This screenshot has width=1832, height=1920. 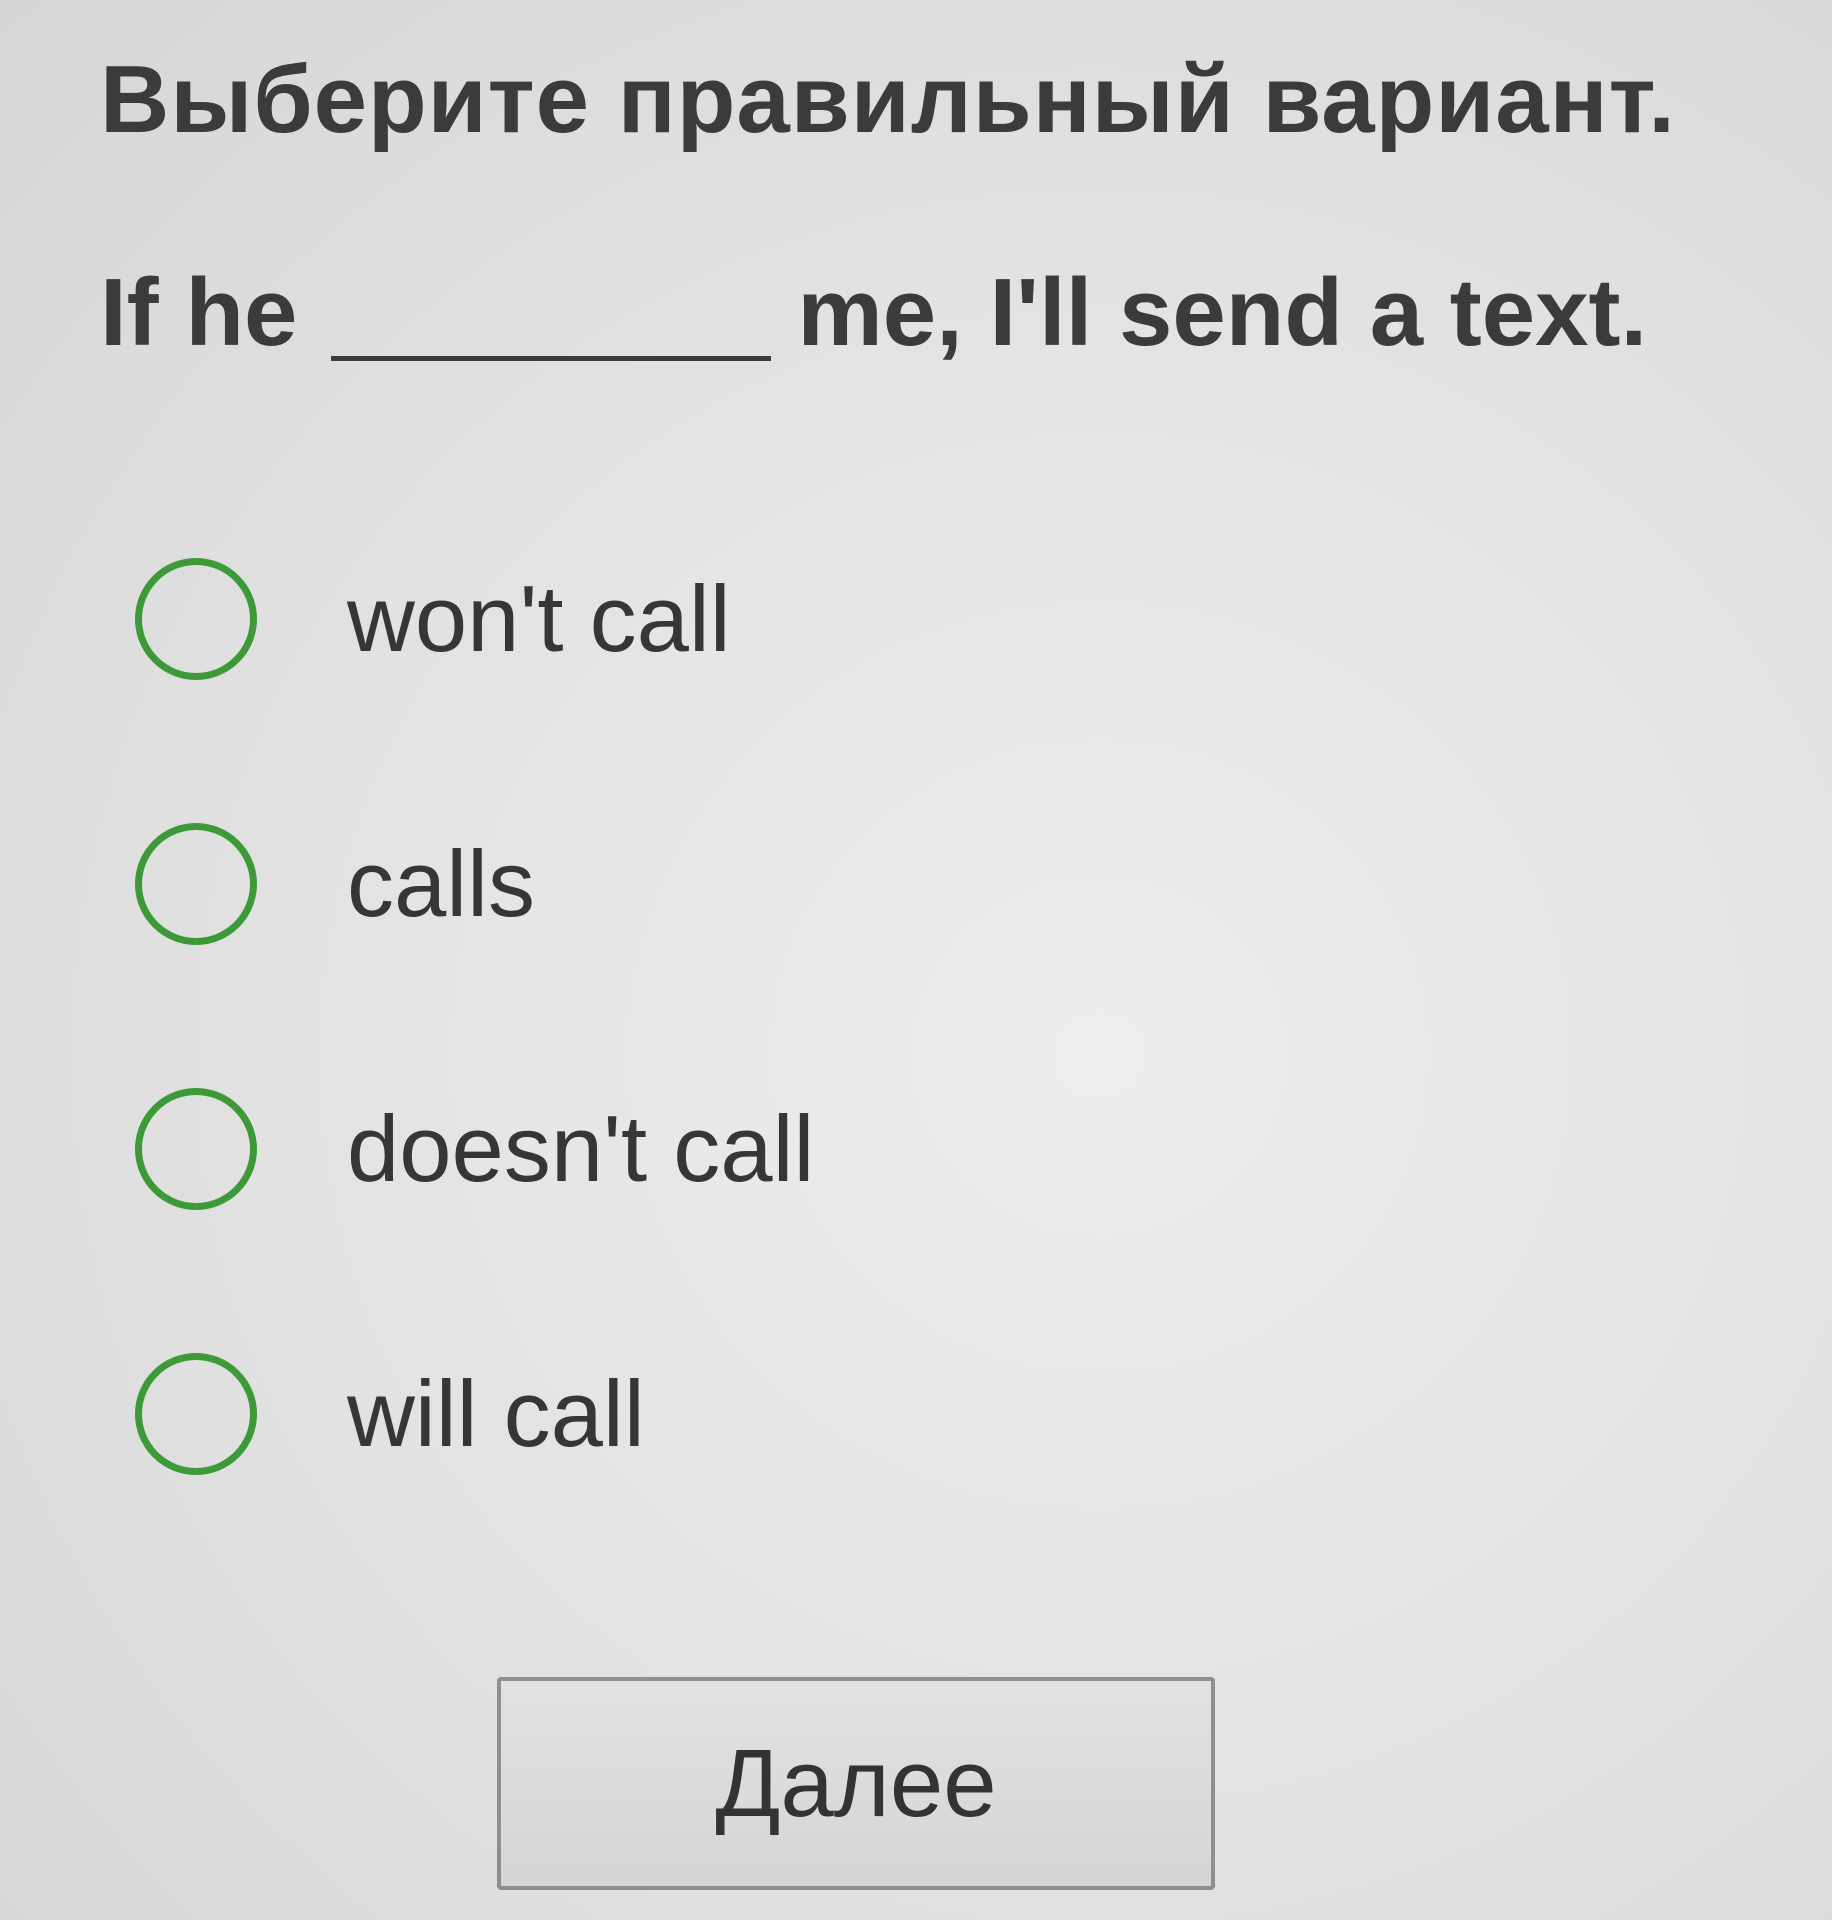 What do you see at coordinates (199, 312) in the screenshot?
I see `sentence-part-before: If he` at bounding box center [199, 312].